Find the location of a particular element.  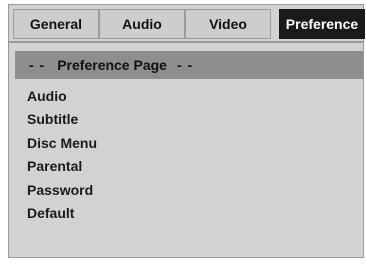

tab-bar: General Audio Video Preference is located at coordinates (187, 23).